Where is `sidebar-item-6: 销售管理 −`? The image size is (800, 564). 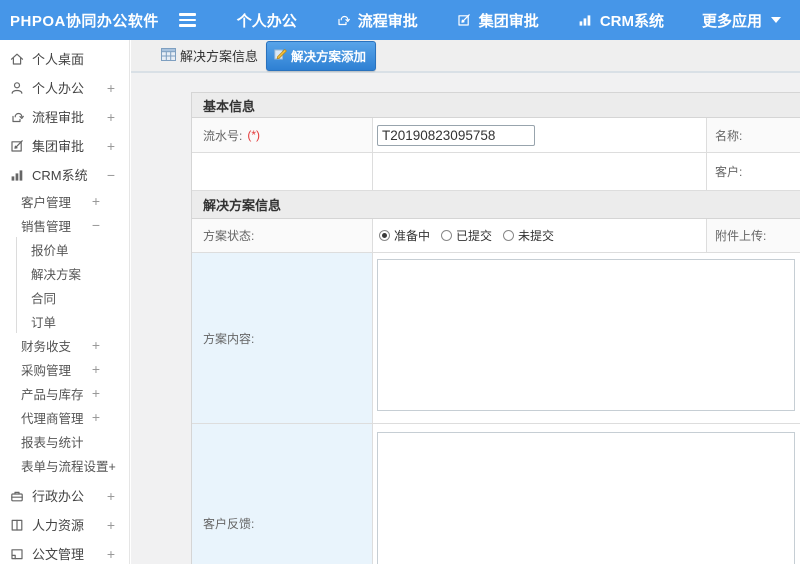
sidebar-item-6: 销售管理 − is located at coordinates (64, 225).